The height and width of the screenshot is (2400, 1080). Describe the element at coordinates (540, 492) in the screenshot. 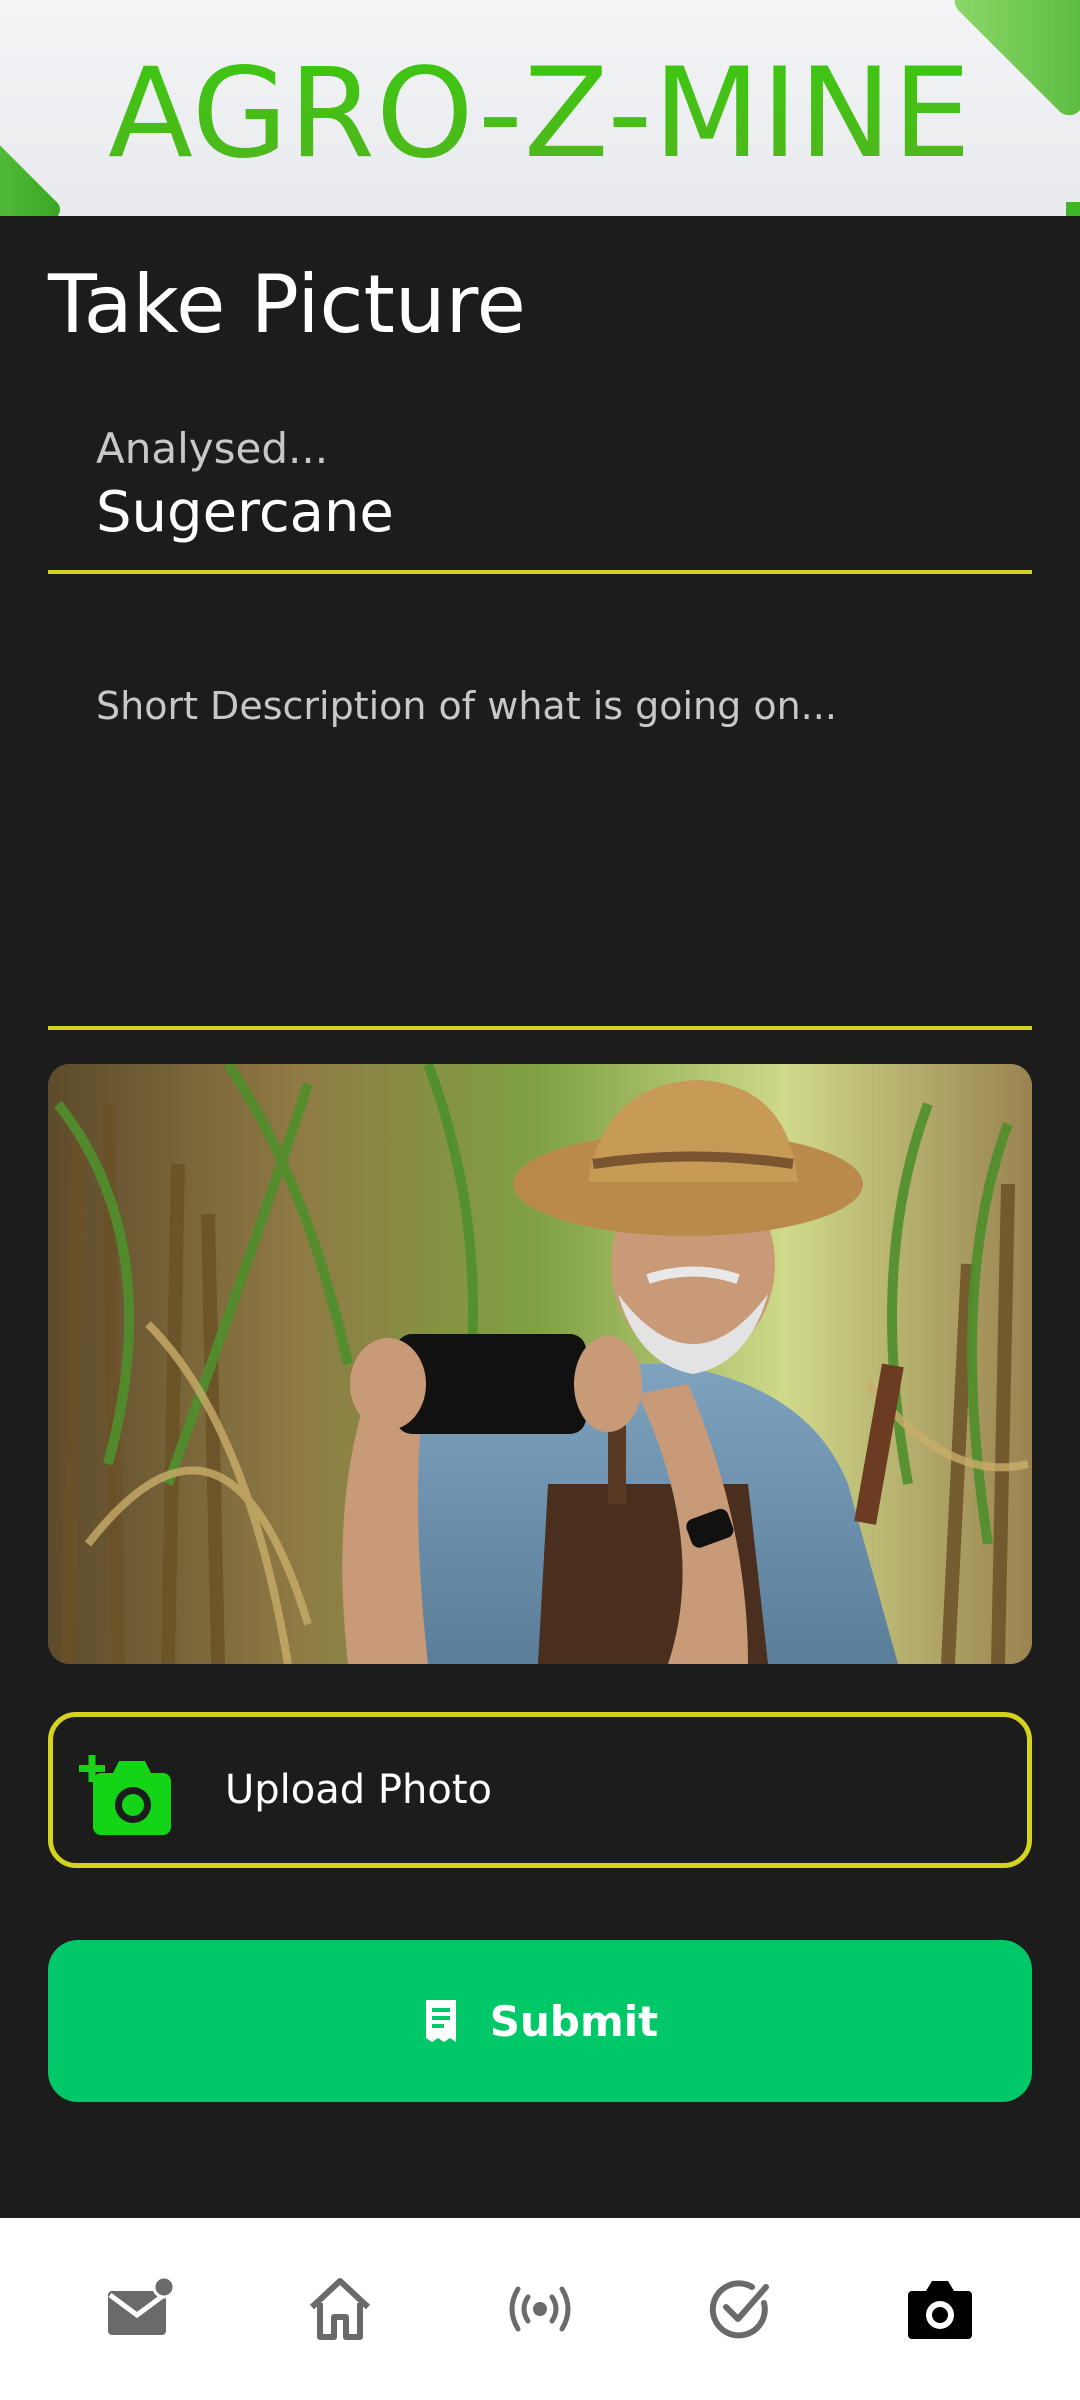

I see `analysed-field: Analysed... Sugercane` at that location.